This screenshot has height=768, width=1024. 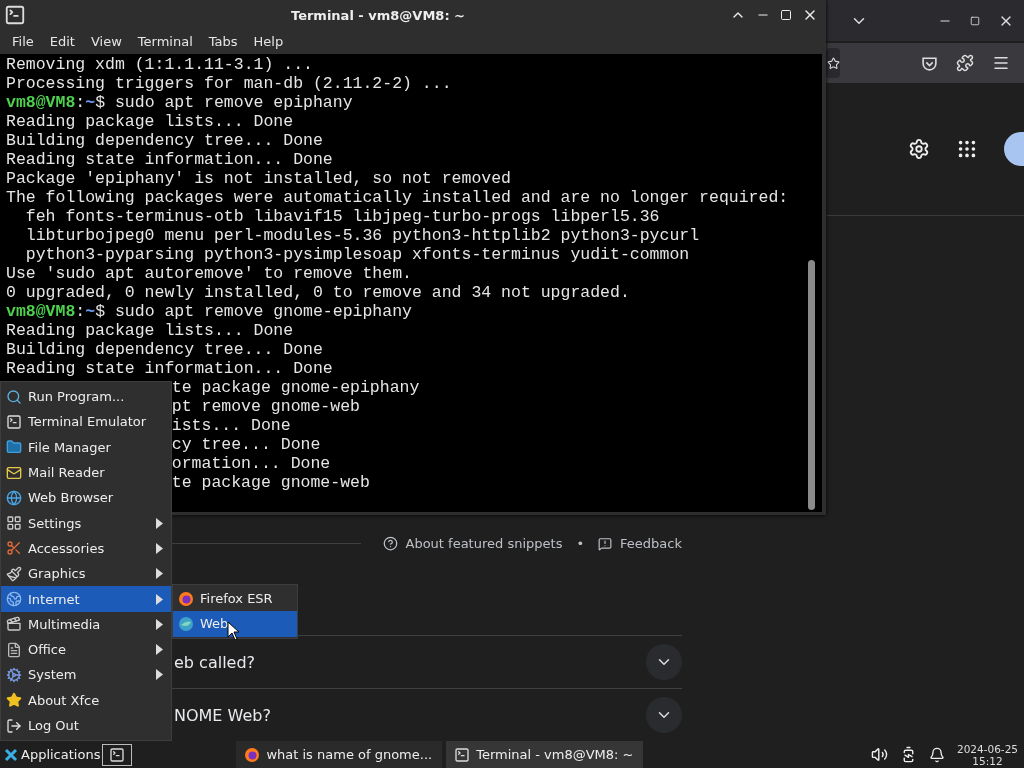 What do you see at coordinates (318, 292) in the screenshot?
I see `terminal-line: 0 upgraded, 0 newly installed, 0 to remove and 34 not upgraded.` at bounding box center [318, 292].